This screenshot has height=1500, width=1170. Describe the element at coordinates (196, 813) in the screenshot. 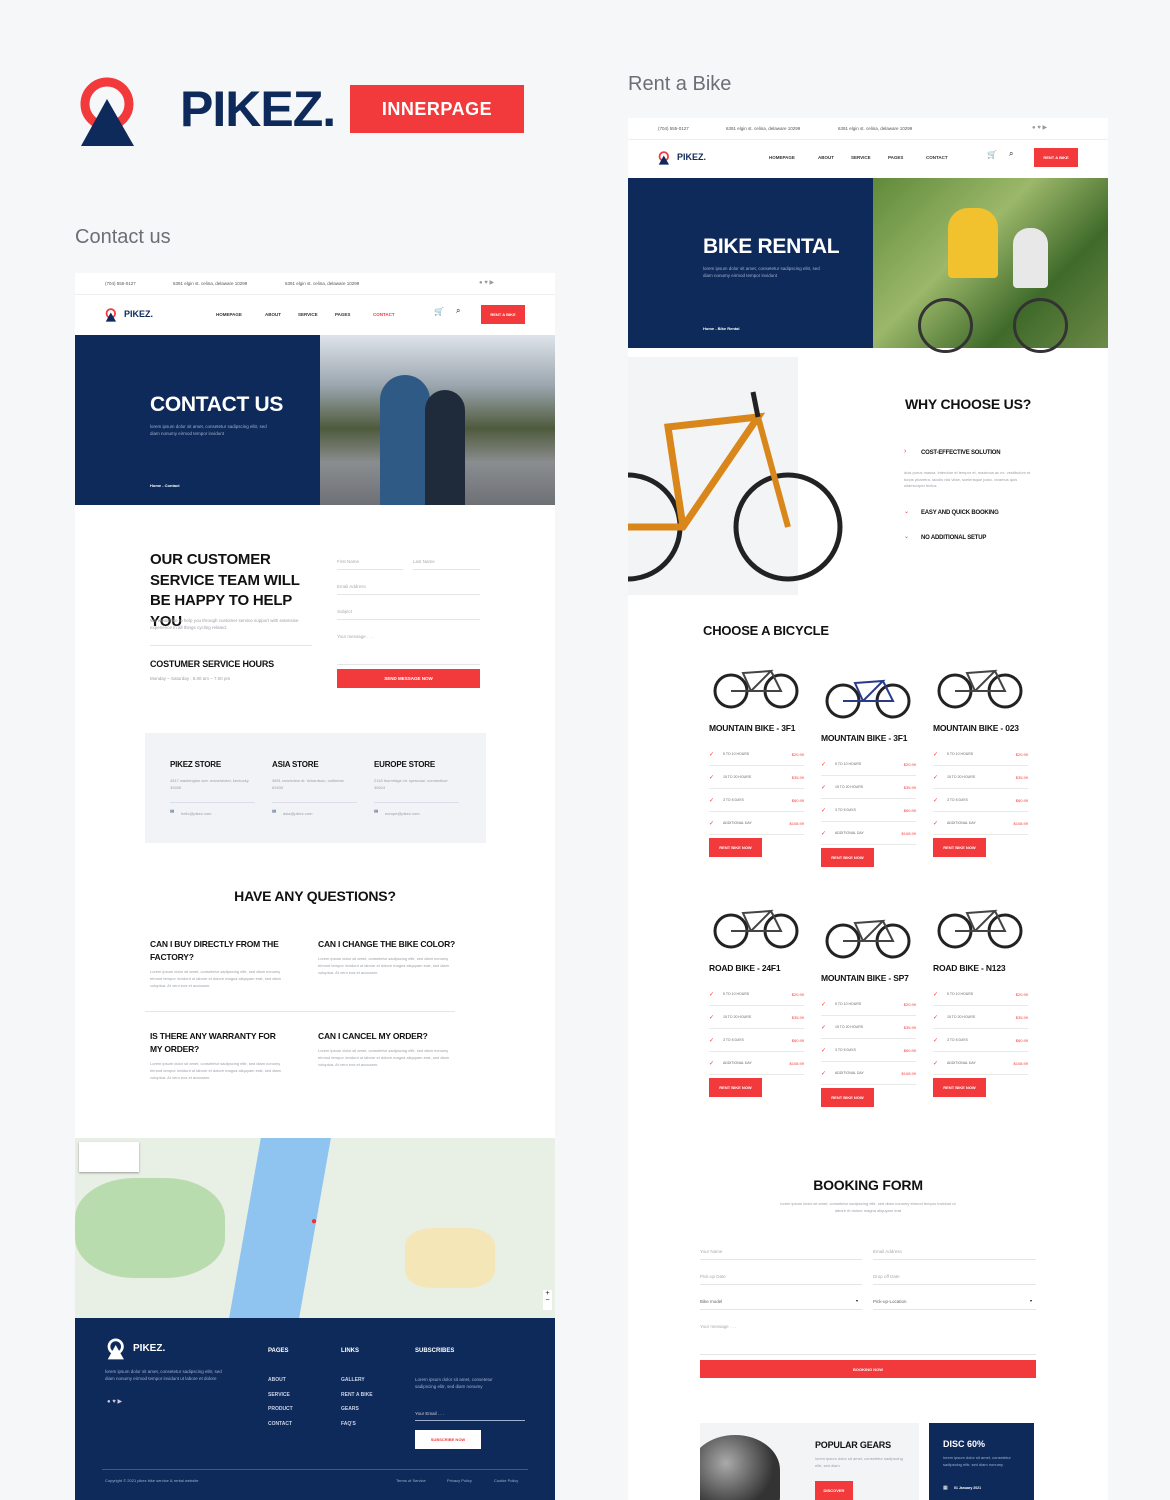

I see `store-email: hello@pikez.com` at that location.